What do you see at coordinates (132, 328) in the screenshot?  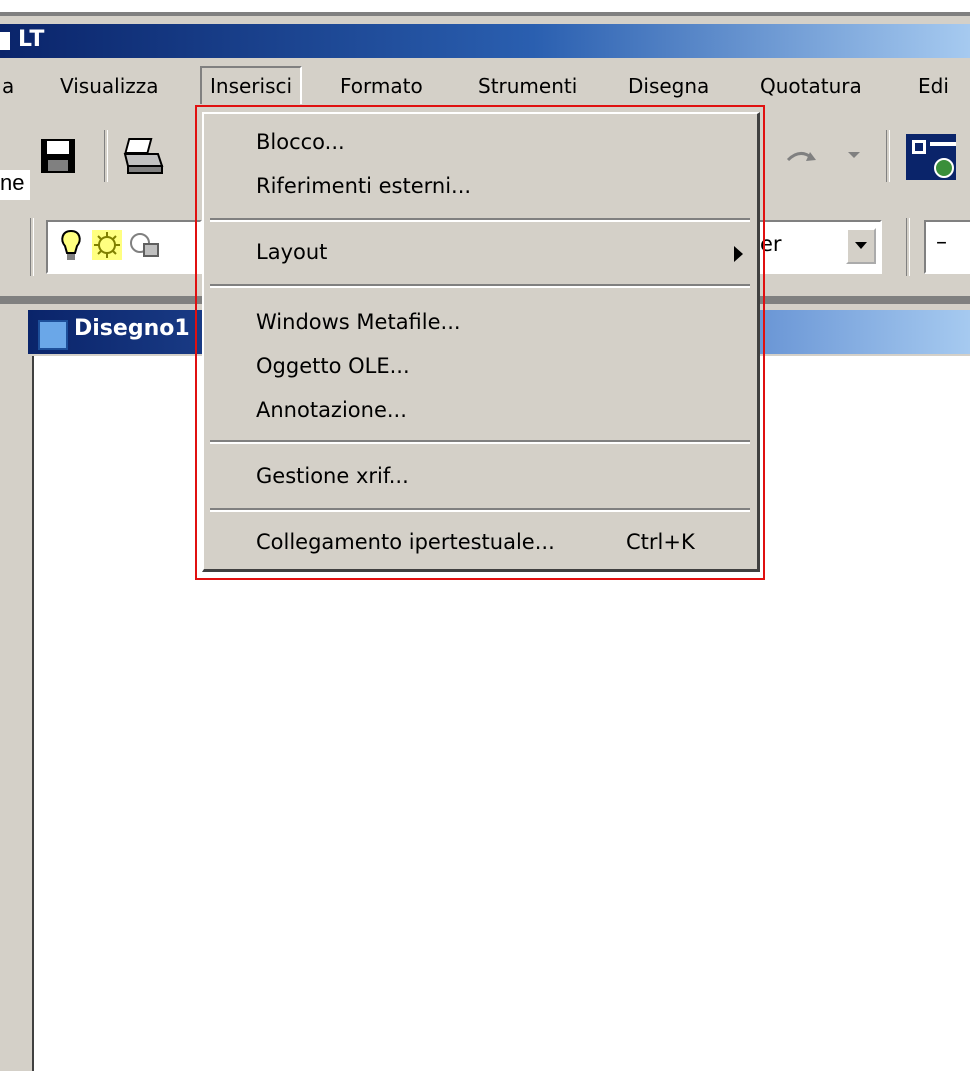 I see `drawing-title: Disegno1` at bounding box center [132, 328].